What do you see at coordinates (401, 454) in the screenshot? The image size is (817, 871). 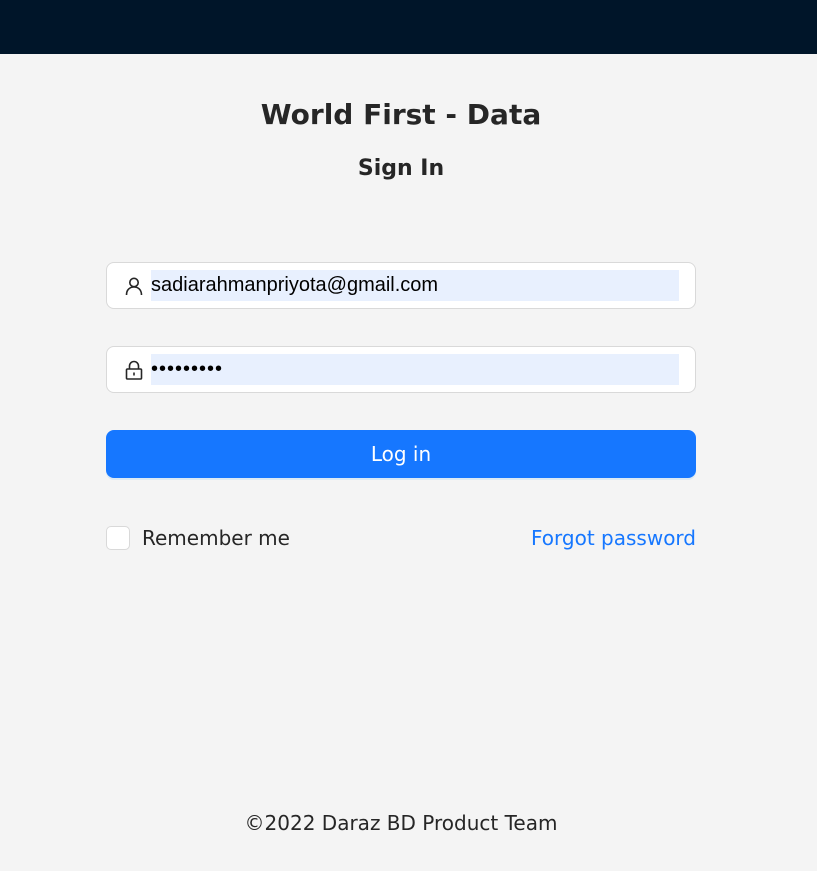 I see `login-button: Log in` at bounding box center [401, 454].